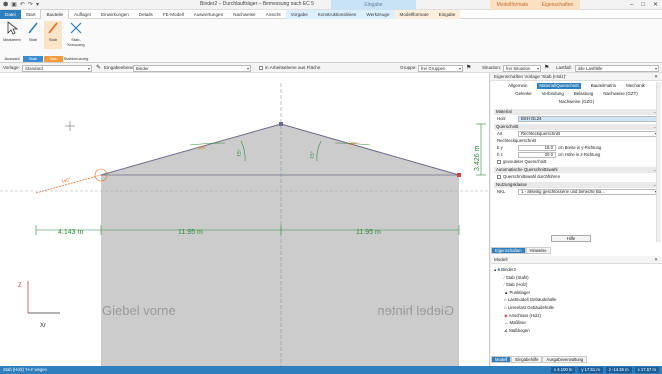 The height and width of the screenshot is (374, 662). What do you see at coordinates (33, 59) in the screenshot?
I see `group-stab: Stab` at bounding box center [33, 59].